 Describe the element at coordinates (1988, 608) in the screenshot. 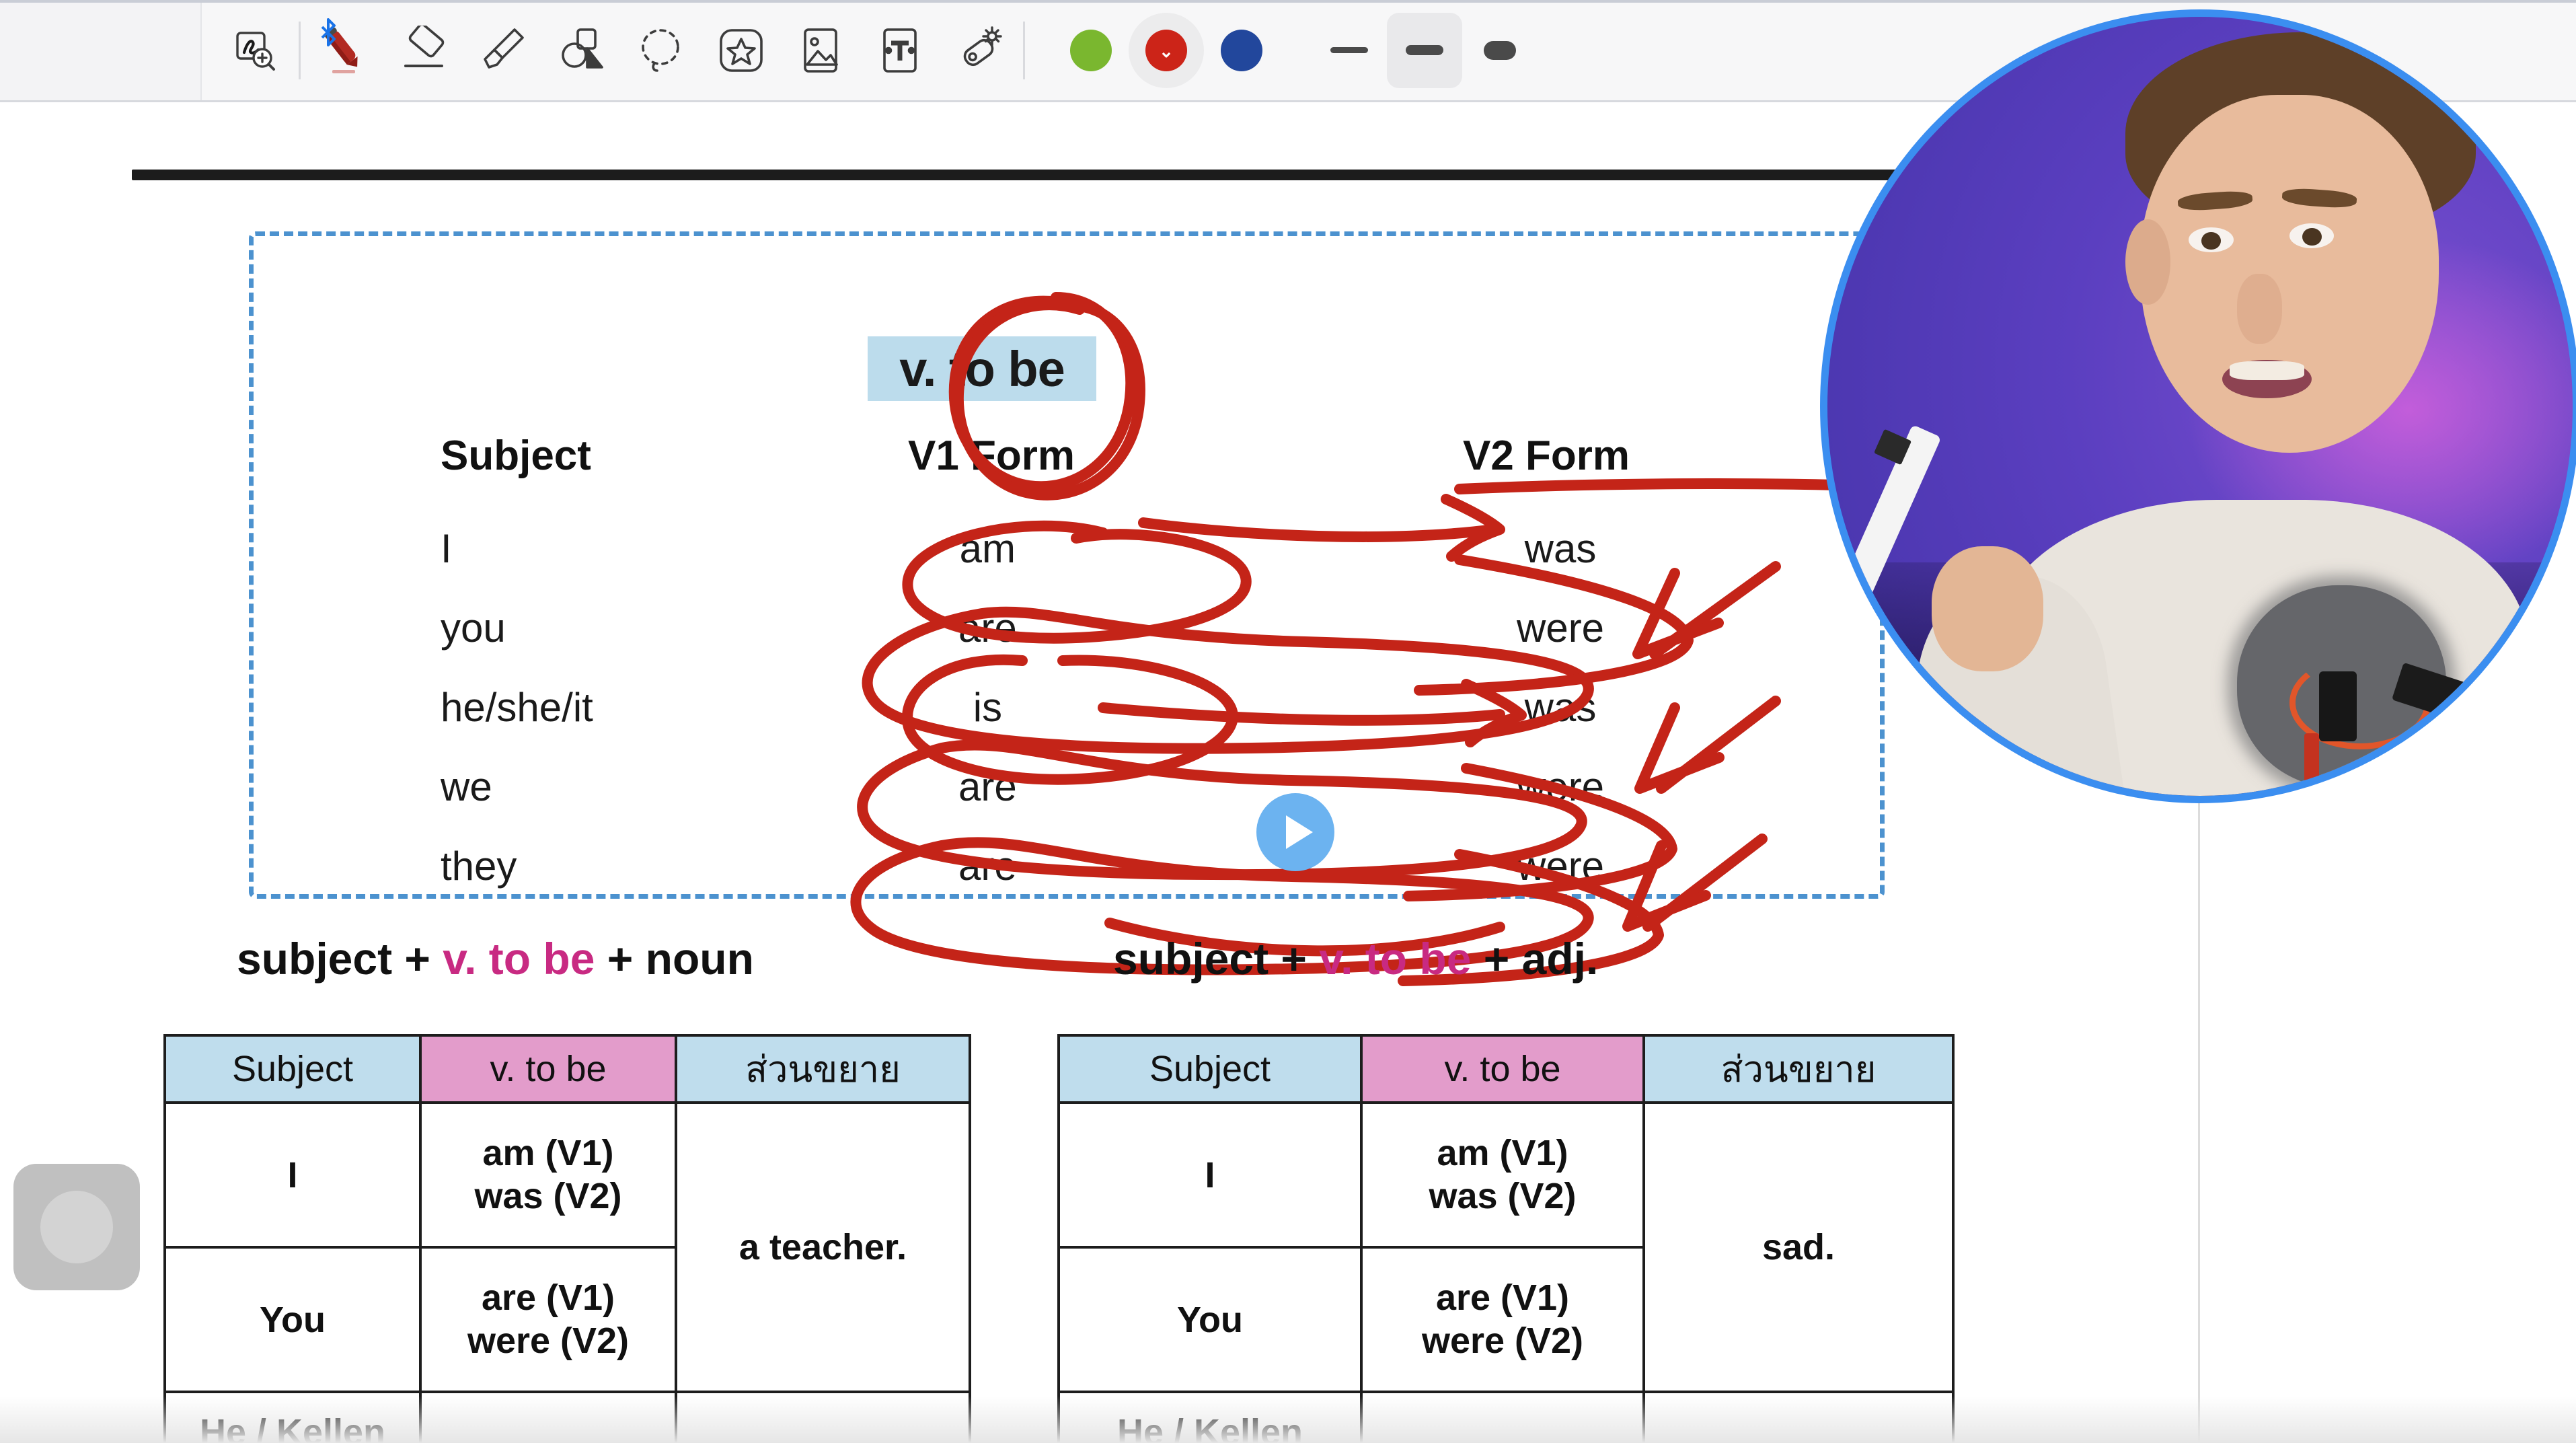

I see `presenter-hand` at that location.